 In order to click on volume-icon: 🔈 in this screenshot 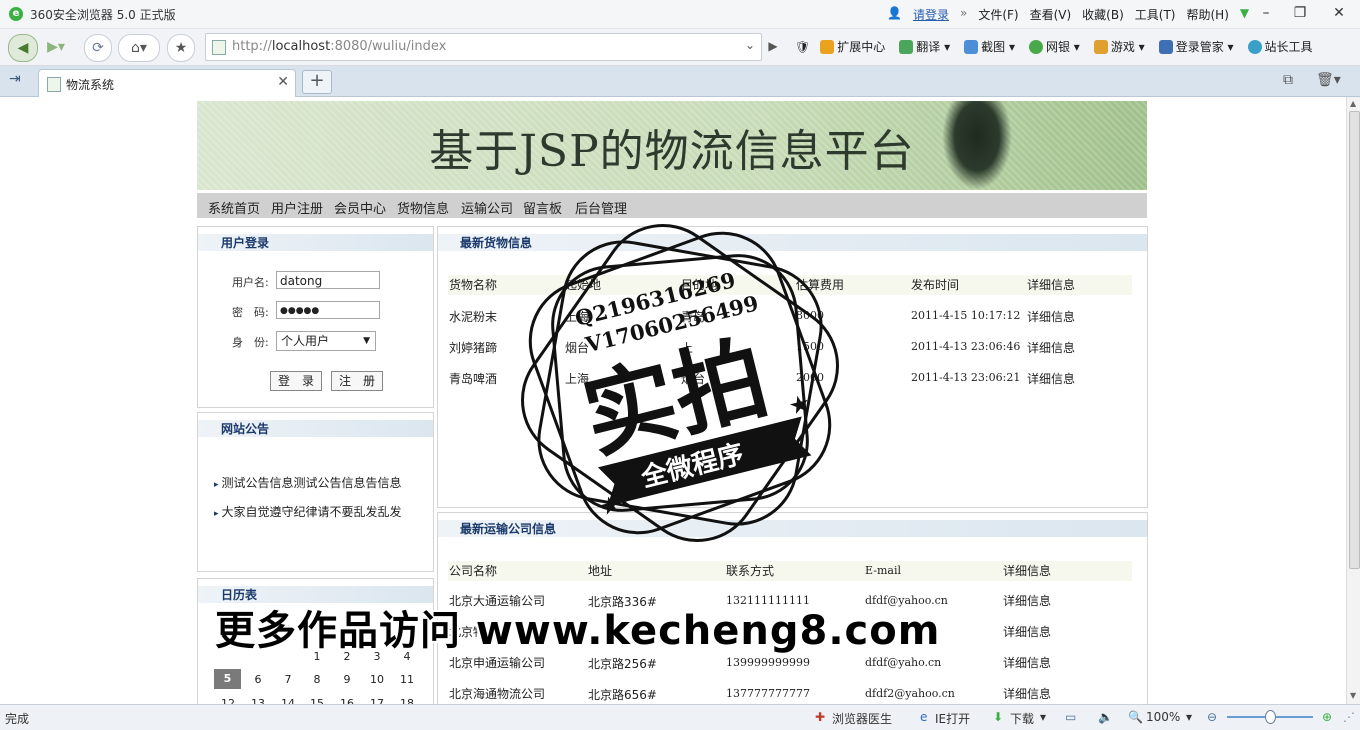, I will do `click(1105, 717)`.